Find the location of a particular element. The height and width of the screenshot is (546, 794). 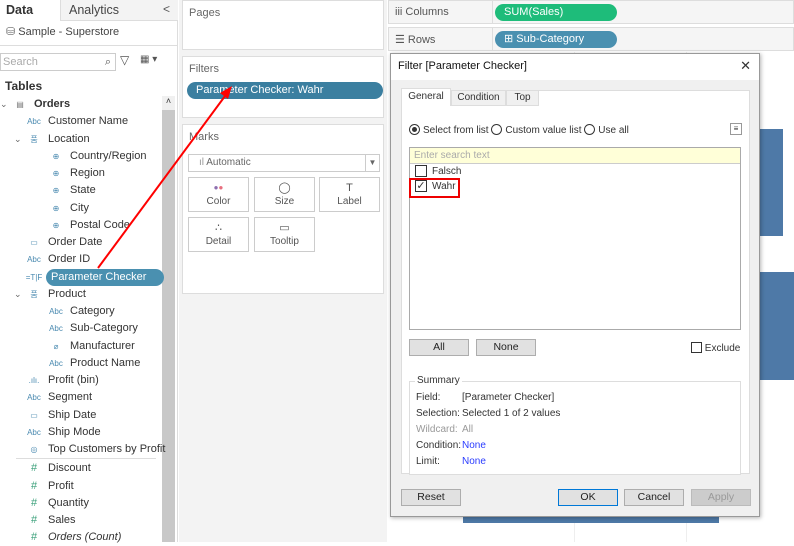

field-region: ⊕ Region is located at coordinates (70, 173).